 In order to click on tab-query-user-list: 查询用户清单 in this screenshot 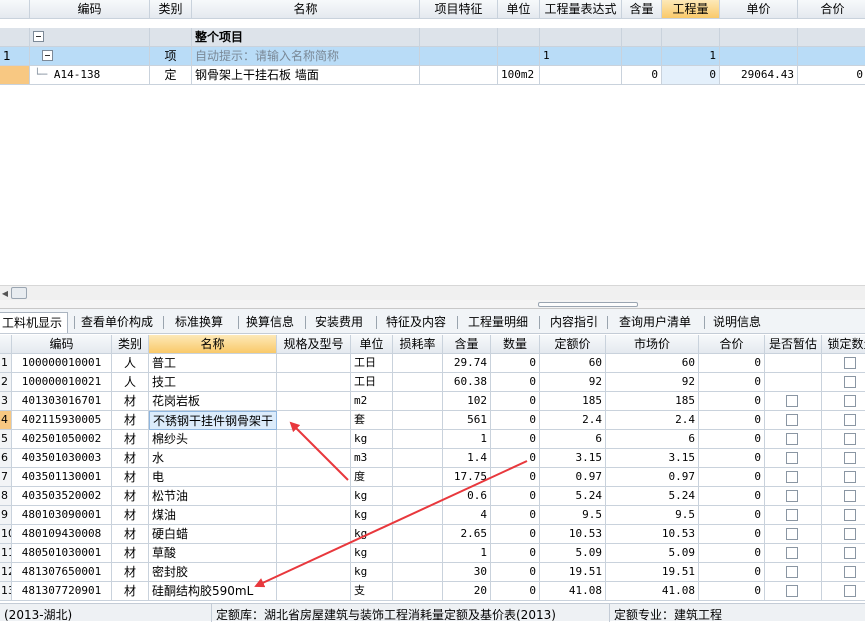, I will do `click(655, 322)`.